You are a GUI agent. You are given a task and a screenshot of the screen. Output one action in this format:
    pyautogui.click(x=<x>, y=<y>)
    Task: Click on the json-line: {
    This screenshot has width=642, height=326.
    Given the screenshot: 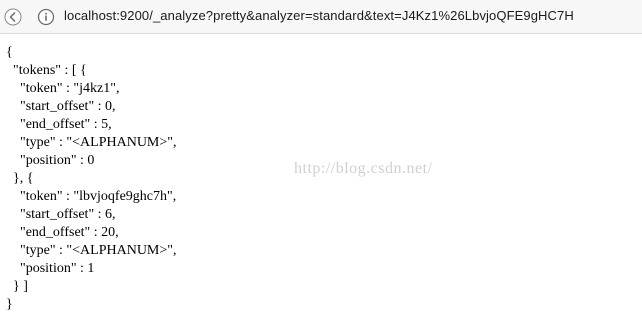 What is the action you would take?
    pyautogui.click(x=9, y=52)
    